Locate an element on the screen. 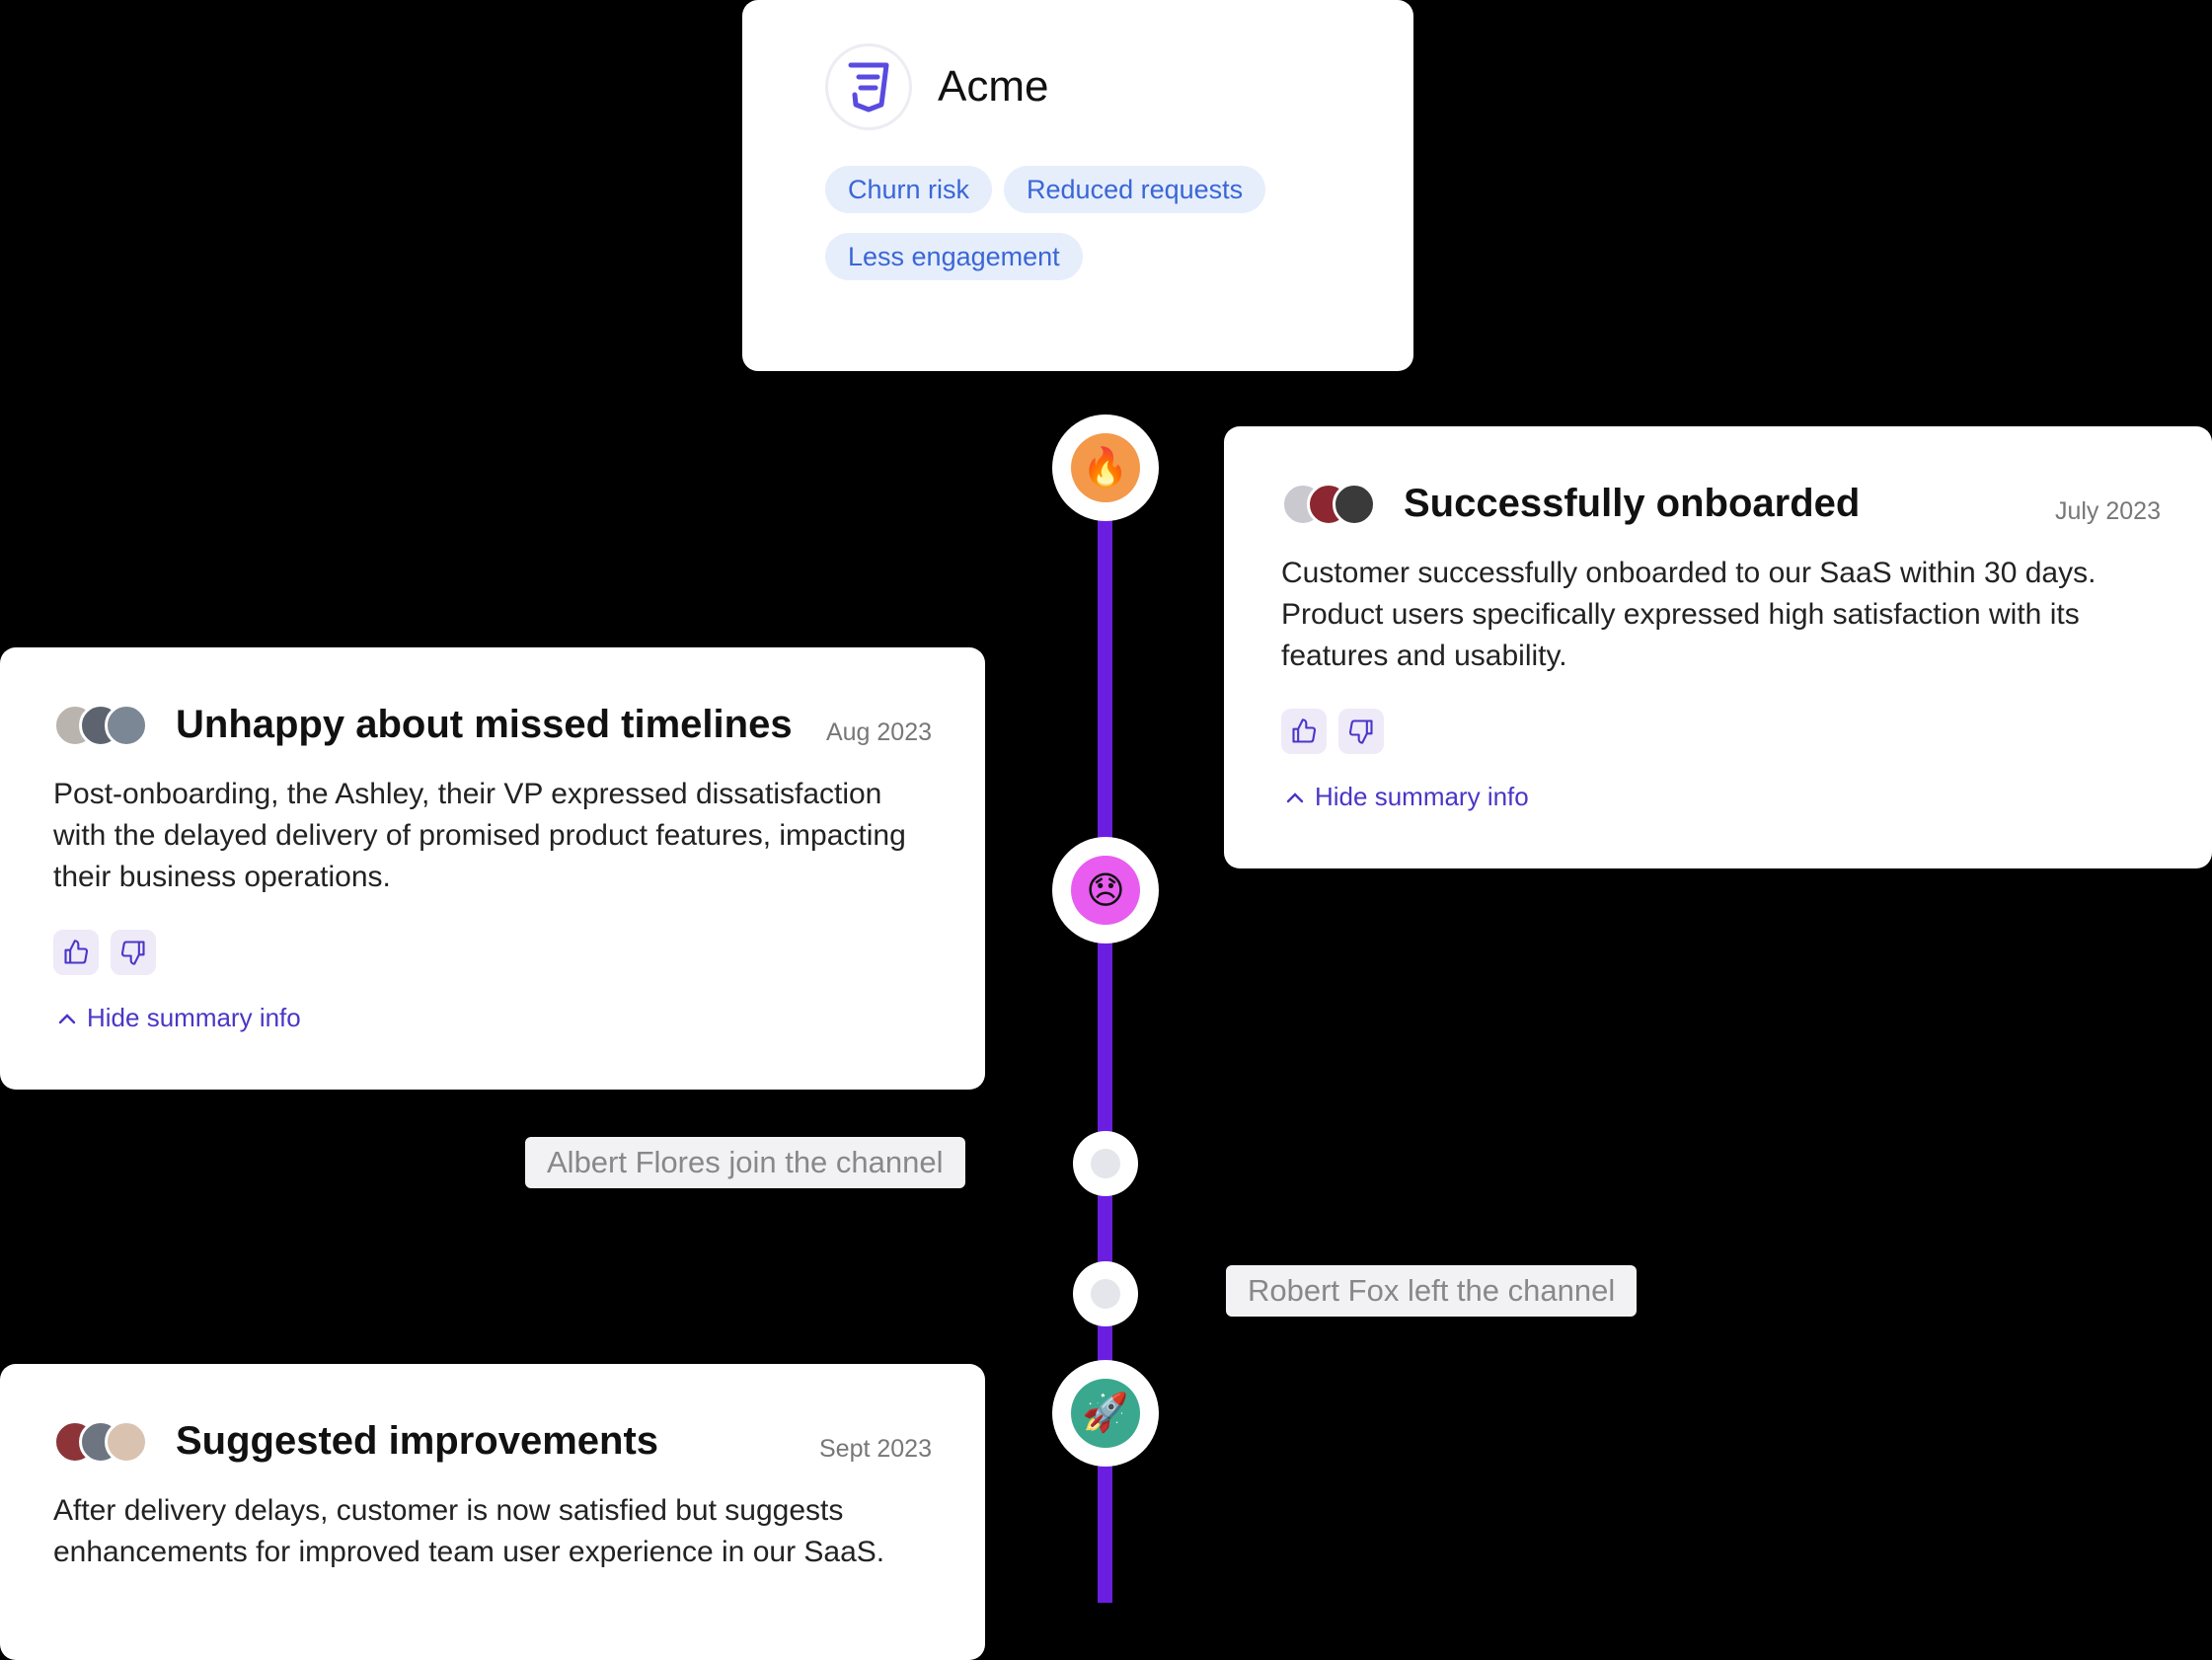 This screenshot has width=2212, height=1660. css3-icon is located at coordinates (868, 87).